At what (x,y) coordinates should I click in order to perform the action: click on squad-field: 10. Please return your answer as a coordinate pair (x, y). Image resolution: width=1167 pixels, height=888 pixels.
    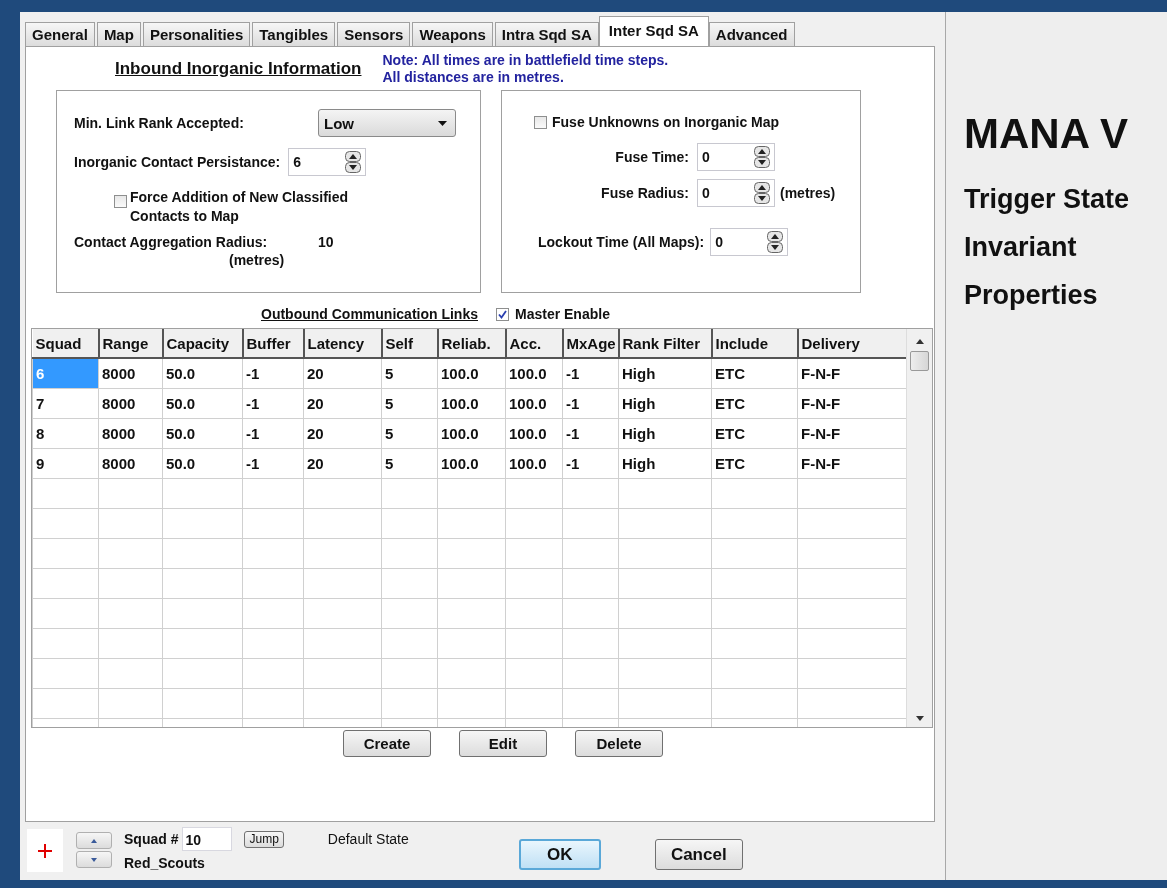
    Looking at the image, I should click on (207, 839).